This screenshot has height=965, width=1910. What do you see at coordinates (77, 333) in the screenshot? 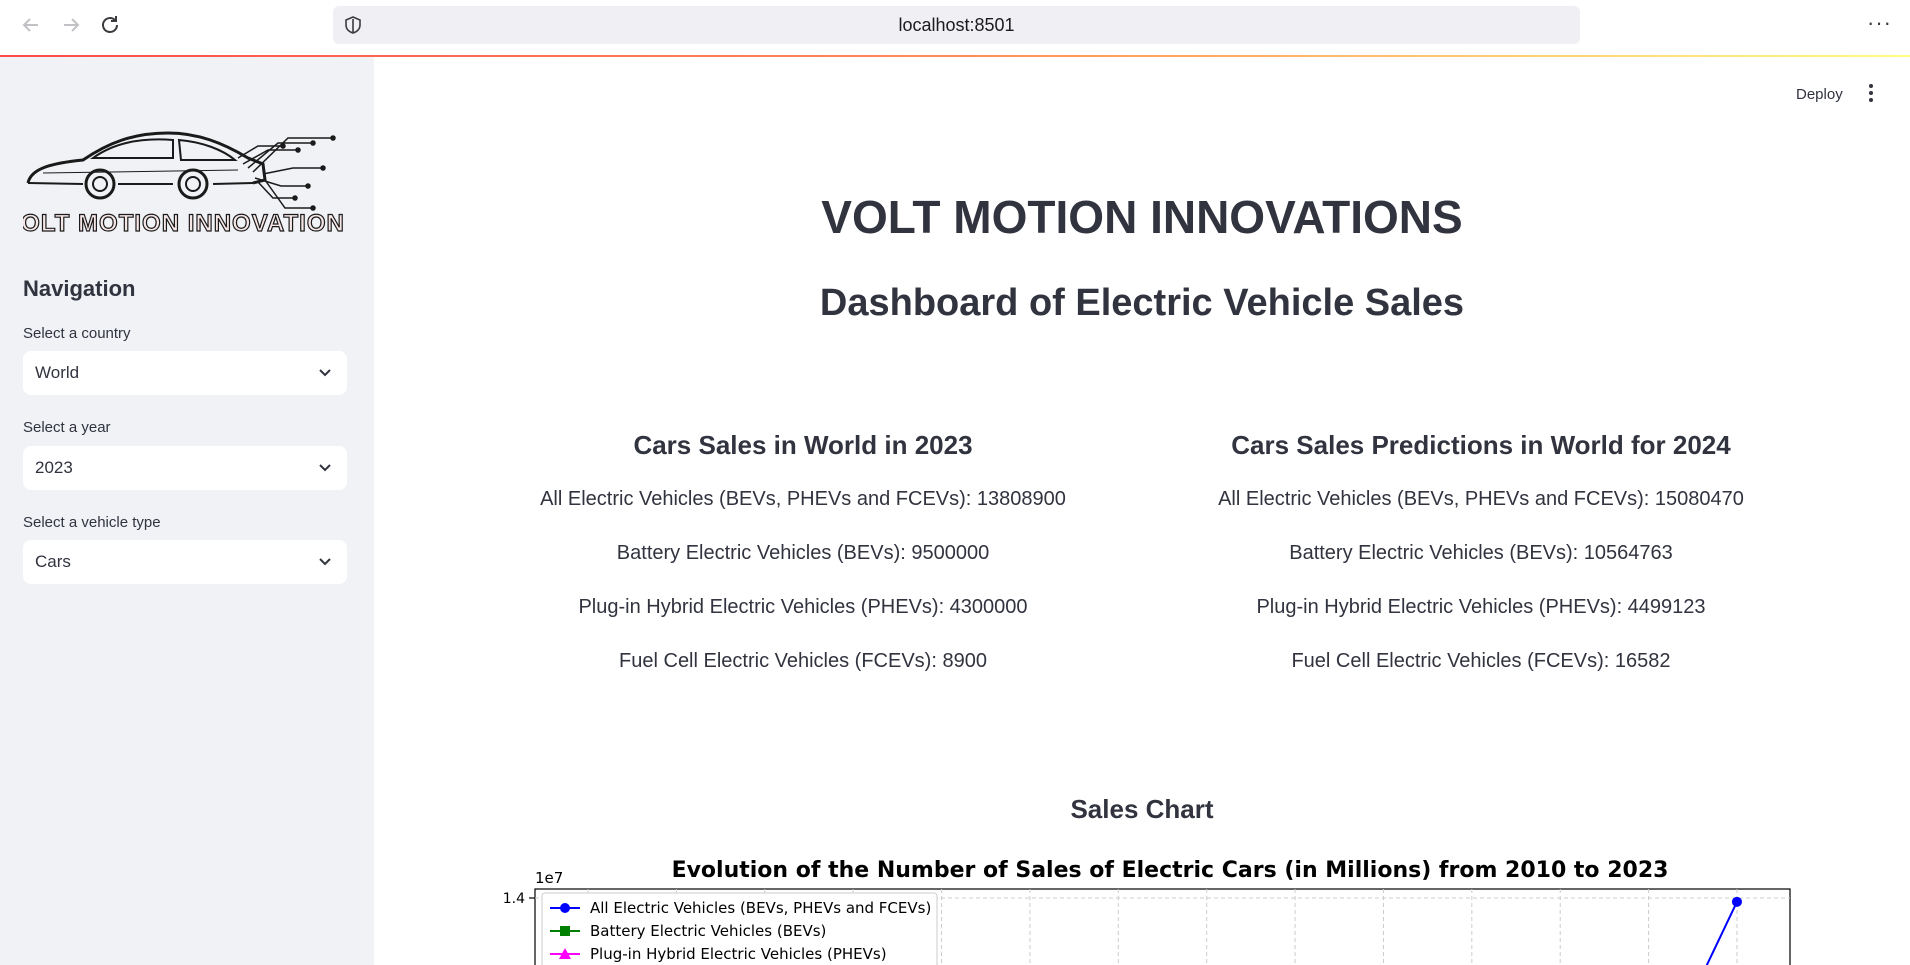
I see `country-label: Select a country` at bounding box center [77, 333].